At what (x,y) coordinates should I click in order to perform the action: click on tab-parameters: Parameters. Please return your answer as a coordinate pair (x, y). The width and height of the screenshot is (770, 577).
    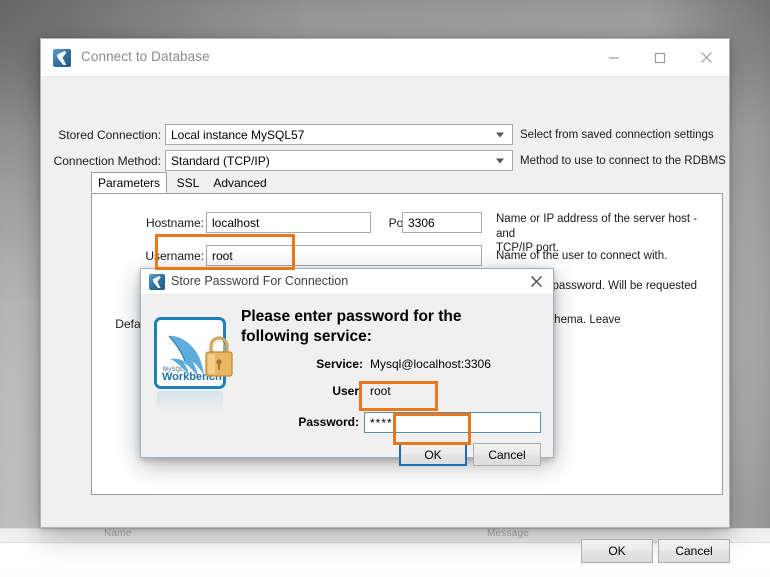
    Looking at the image, I should click on (129, 182).